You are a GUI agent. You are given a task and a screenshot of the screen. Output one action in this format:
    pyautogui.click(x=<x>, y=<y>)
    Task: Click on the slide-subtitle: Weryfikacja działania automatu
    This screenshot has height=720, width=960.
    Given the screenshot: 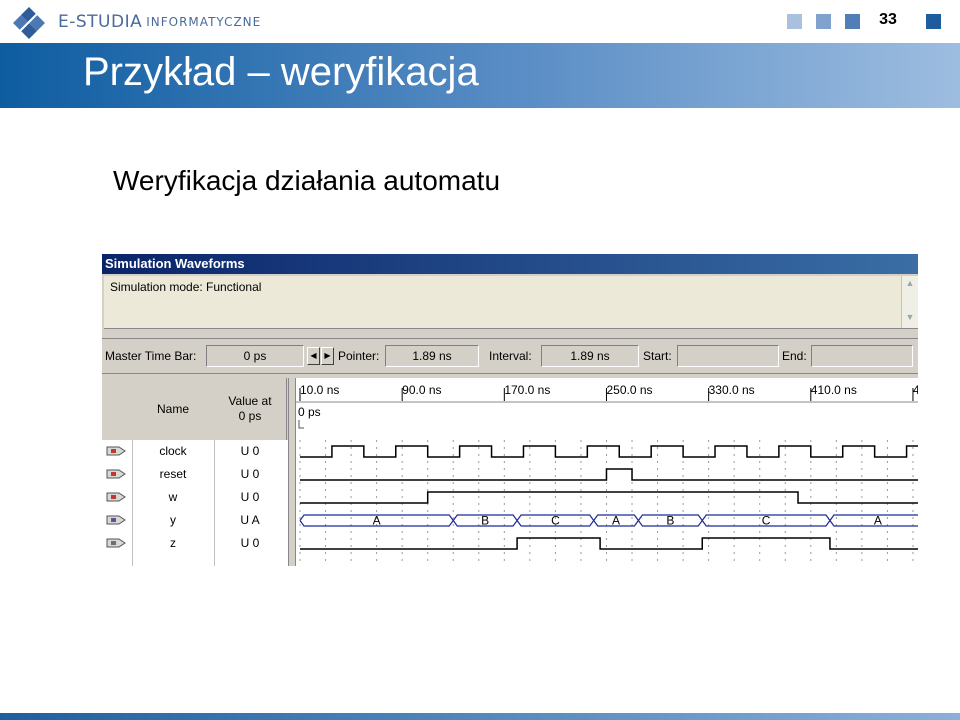 What is the action you would take?
    pyautogui.click(x=307, y=180)
    